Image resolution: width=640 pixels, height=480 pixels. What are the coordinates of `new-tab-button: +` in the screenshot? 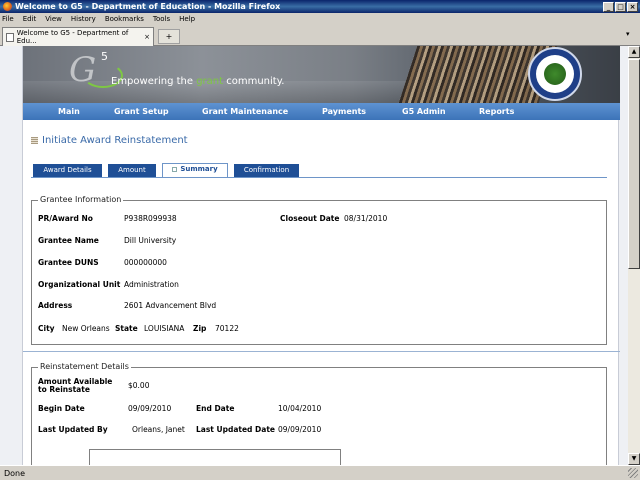 It's located at (169, 36).